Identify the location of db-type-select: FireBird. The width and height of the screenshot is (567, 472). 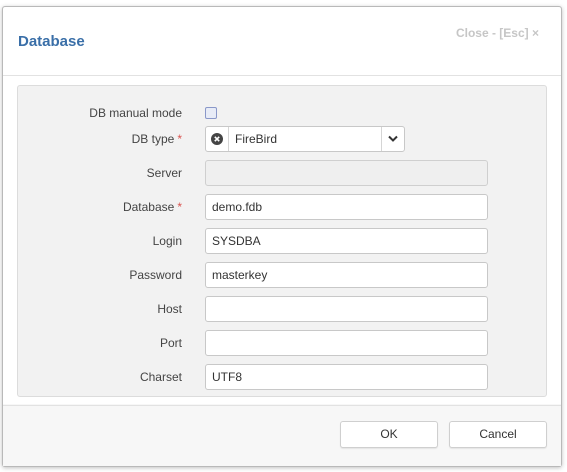
(305, 139).